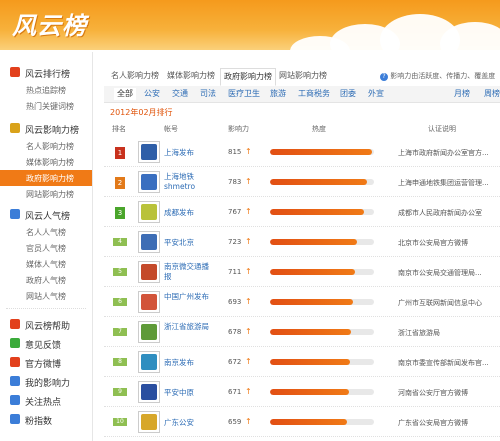  What do you see at coordinates (190, 297) in the screenshot?
I see `account-name-link: 中国广州发布` at bounding box center [190, 297].